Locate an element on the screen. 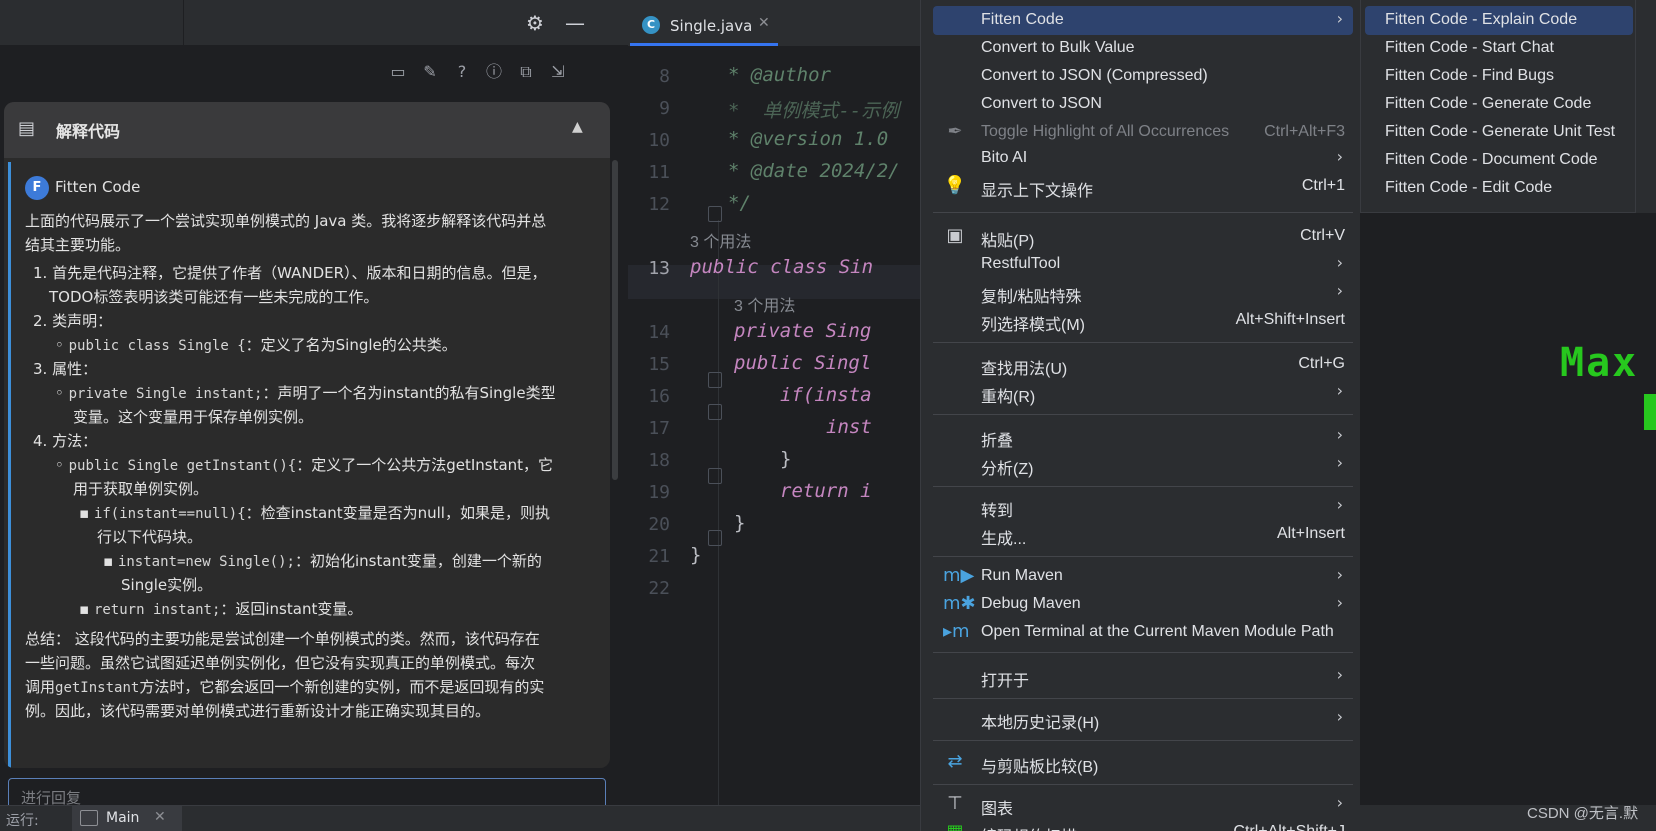 The height and width of the screenshot is (831, 1656). magic-wand-icon: ✎ is located at coordinates (430, 72).